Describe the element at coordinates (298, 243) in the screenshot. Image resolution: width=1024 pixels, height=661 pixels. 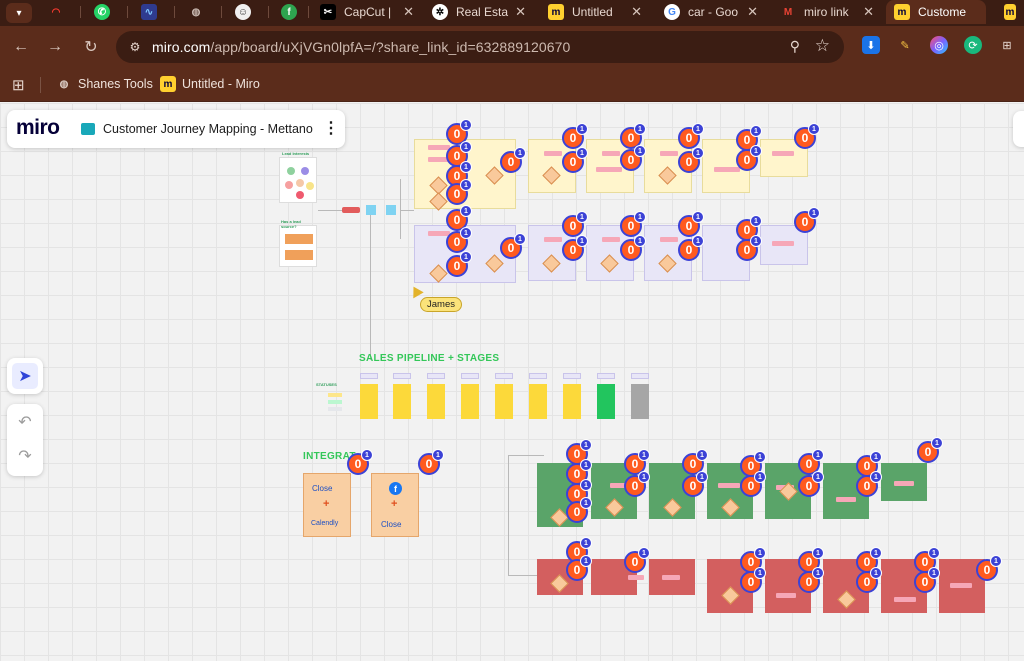
I see `lead-source-card: Has a lead source?` at that location.